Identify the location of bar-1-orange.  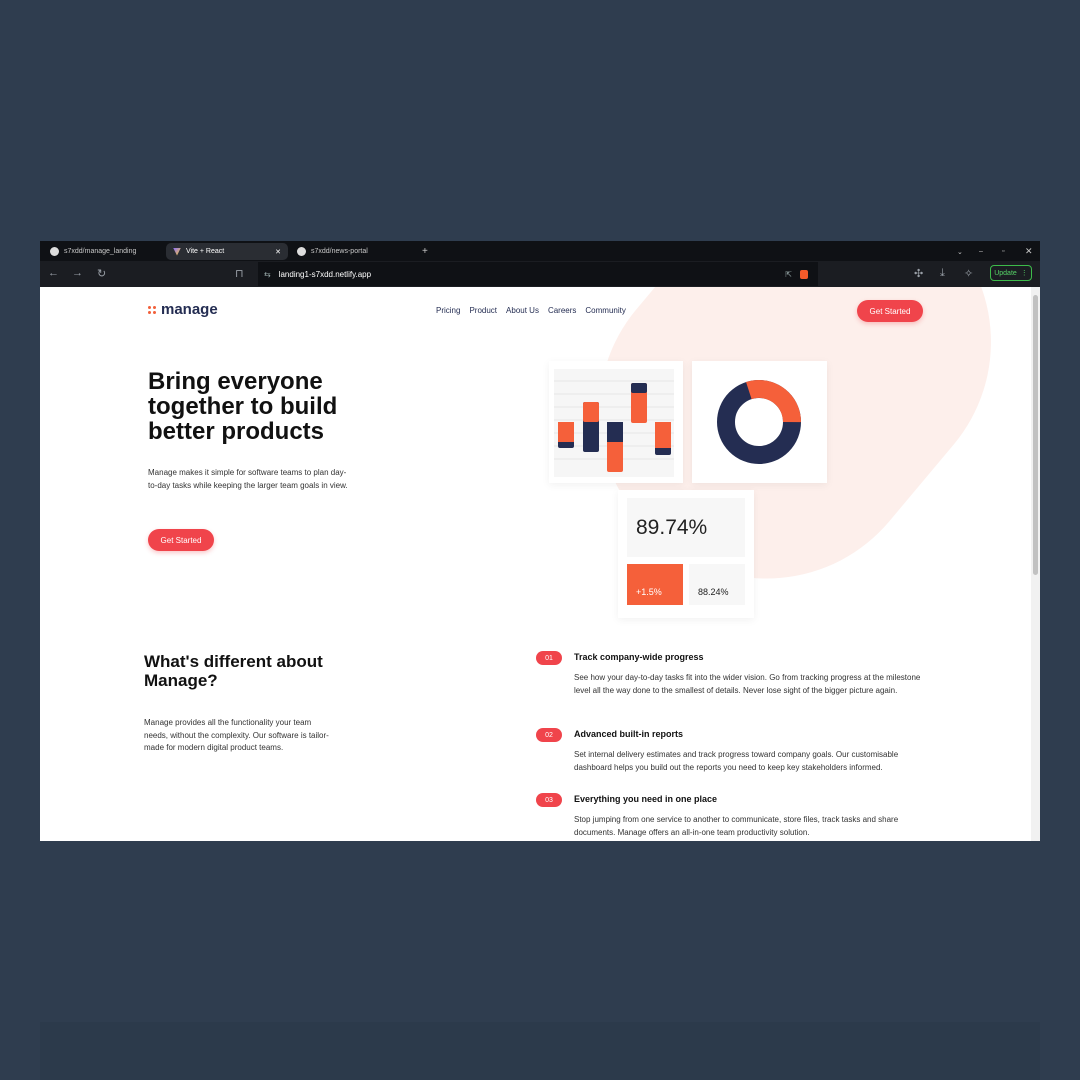
(566, 432).